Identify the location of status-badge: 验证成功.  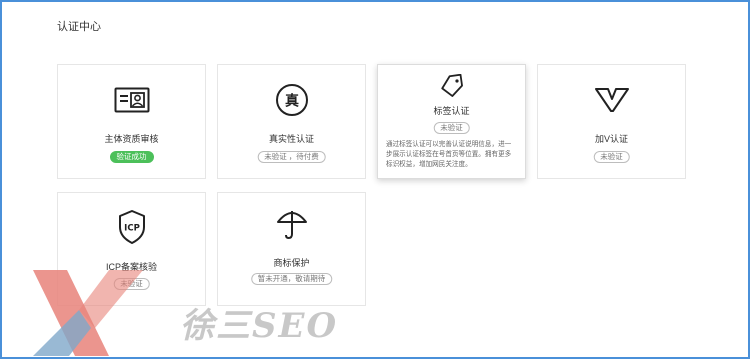
(131, 157).